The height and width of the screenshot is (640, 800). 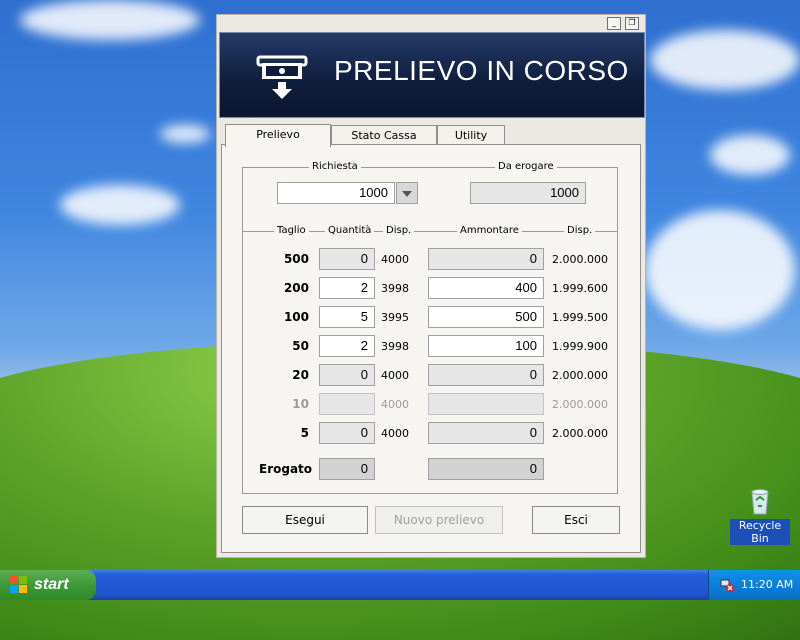 I want to click on taglio-label: 20, so click(x=300, y=375).